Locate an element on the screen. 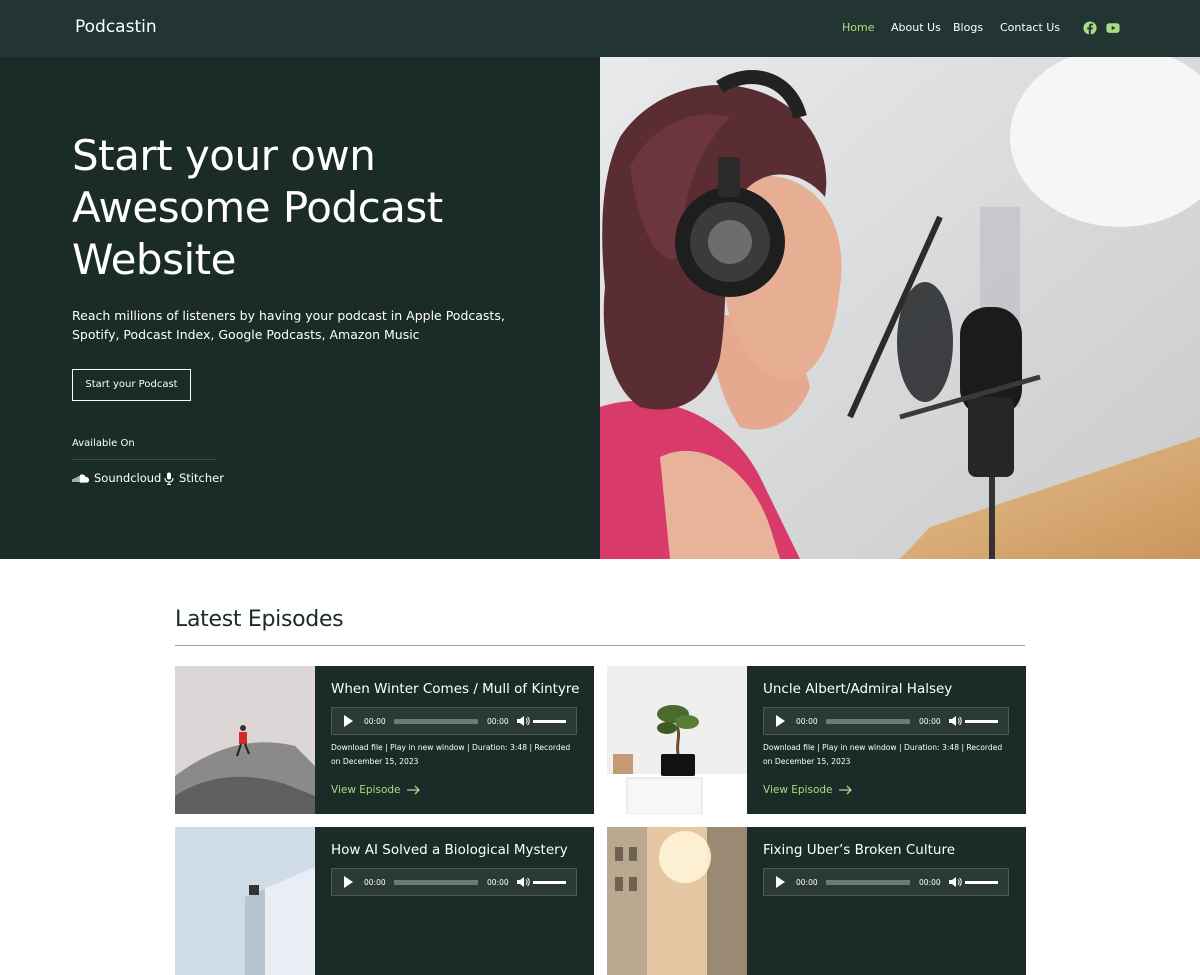 Image resolution: width=1200 pixels, height=975 pixels. platform-label: Soundcloud is located at coordinates (128, 478).